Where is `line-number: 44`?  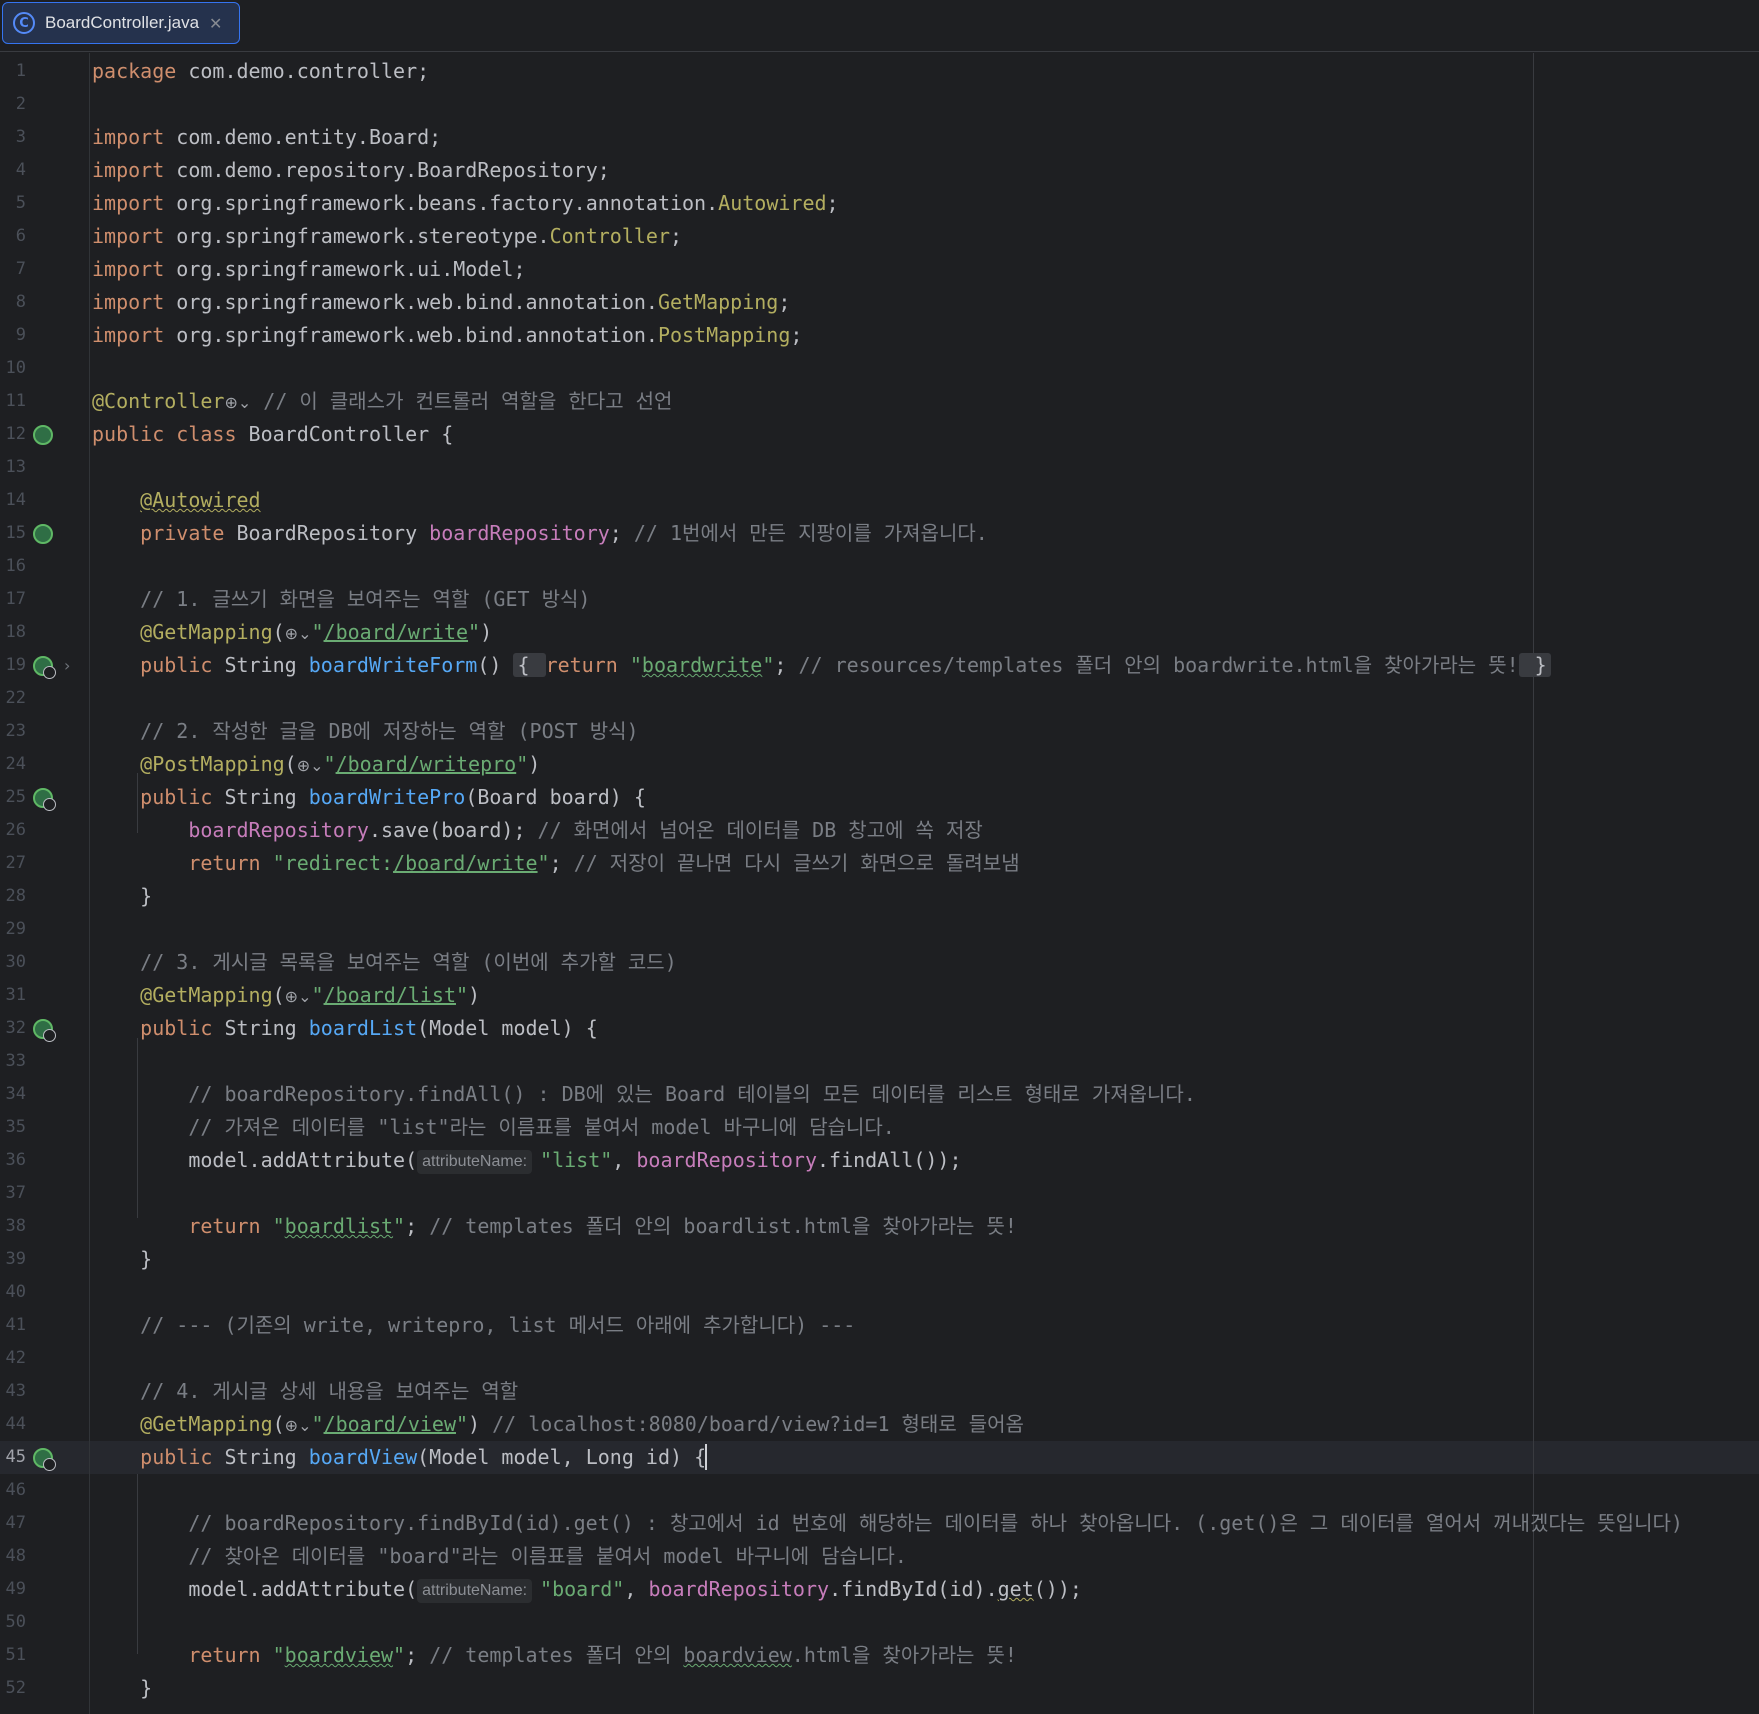 line-number: 44 is located at coordinates (15, 1424).